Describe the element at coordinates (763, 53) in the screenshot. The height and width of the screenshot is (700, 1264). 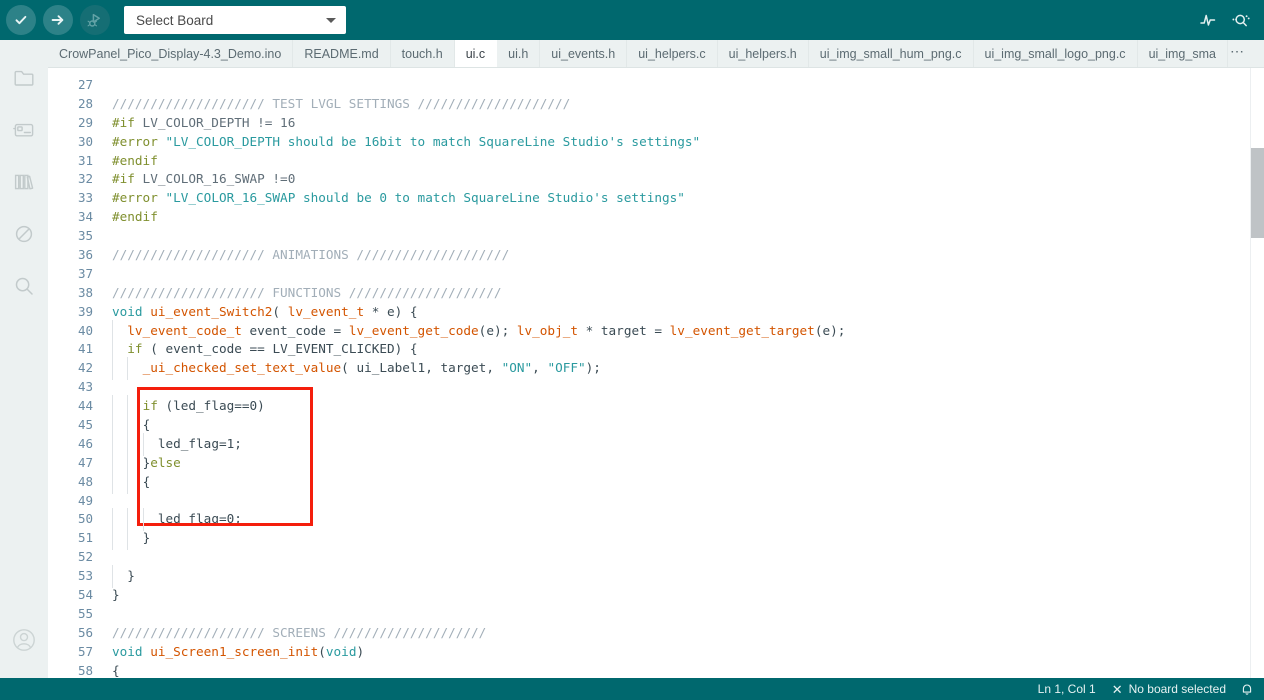
I see `editor-tab: ui_helpers.h` at that location.